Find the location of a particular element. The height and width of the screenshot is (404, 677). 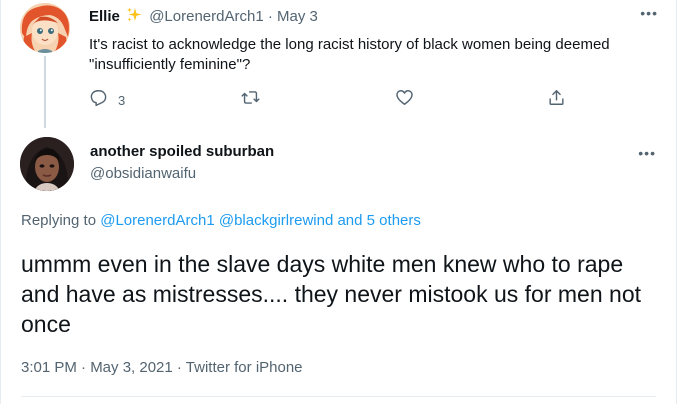

display-name: another spoiled suburban is located at coordinates (182, 152).